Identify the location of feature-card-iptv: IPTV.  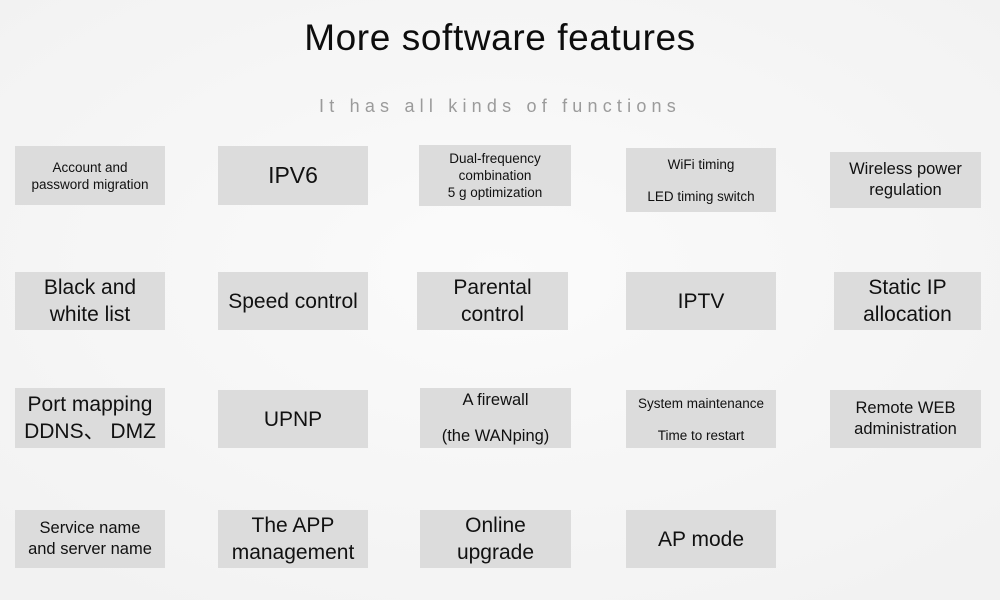
(701, 301).